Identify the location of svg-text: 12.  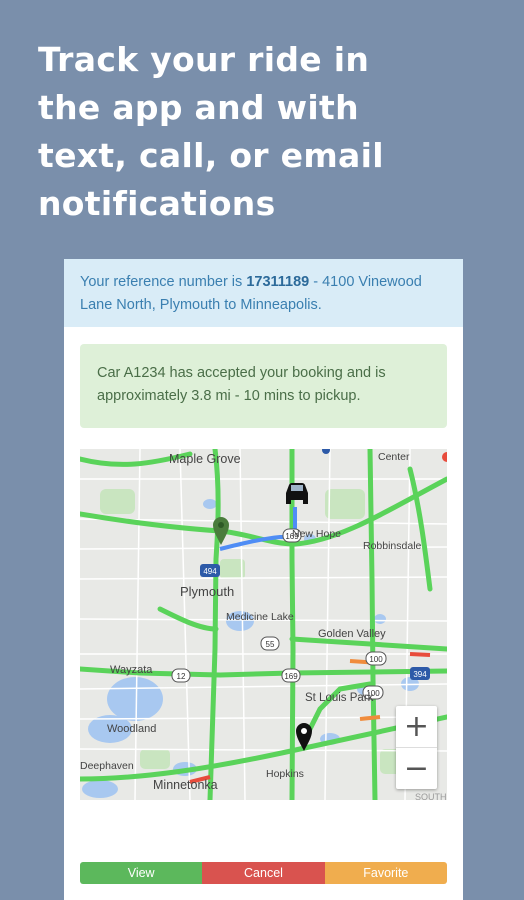
(181, 676).